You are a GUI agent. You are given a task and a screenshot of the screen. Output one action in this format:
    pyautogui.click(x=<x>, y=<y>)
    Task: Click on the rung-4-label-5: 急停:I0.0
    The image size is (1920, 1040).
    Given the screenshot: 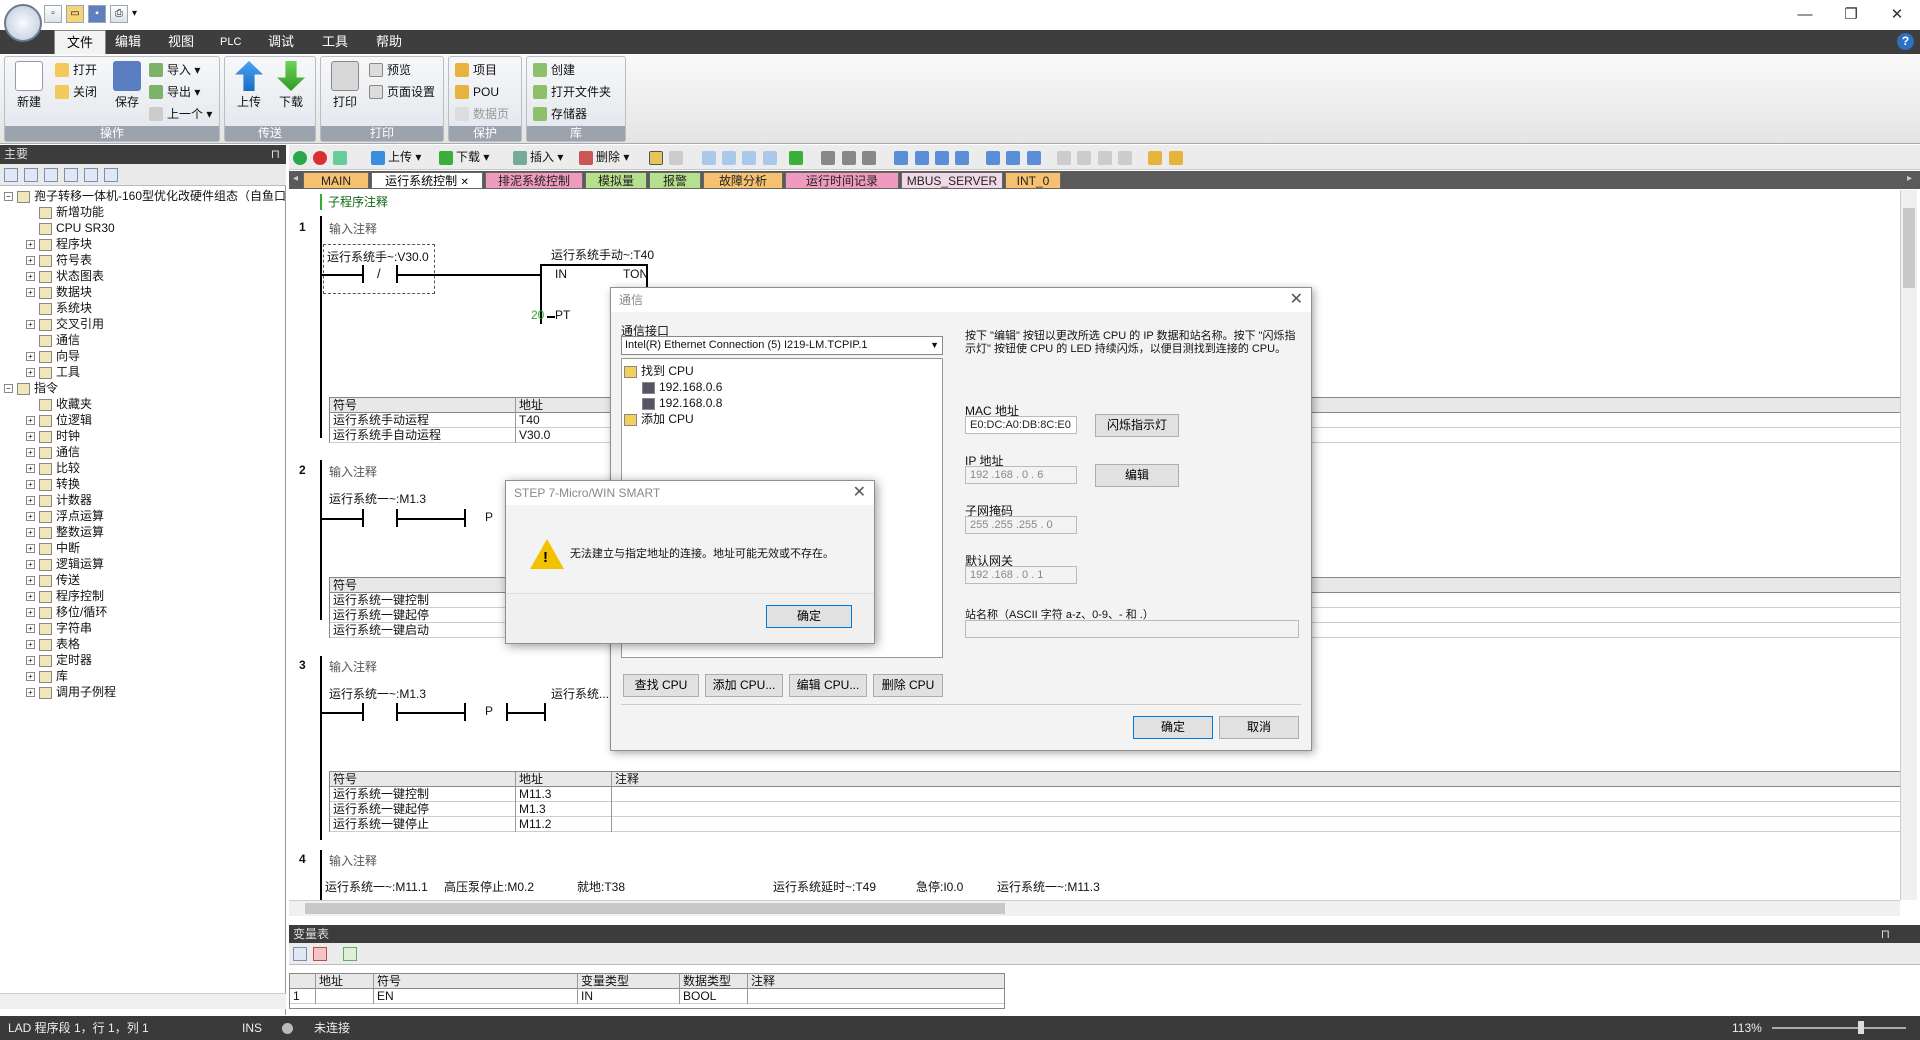 What is the action you would take?
    pyautogui.click(x=939, y=886)
    